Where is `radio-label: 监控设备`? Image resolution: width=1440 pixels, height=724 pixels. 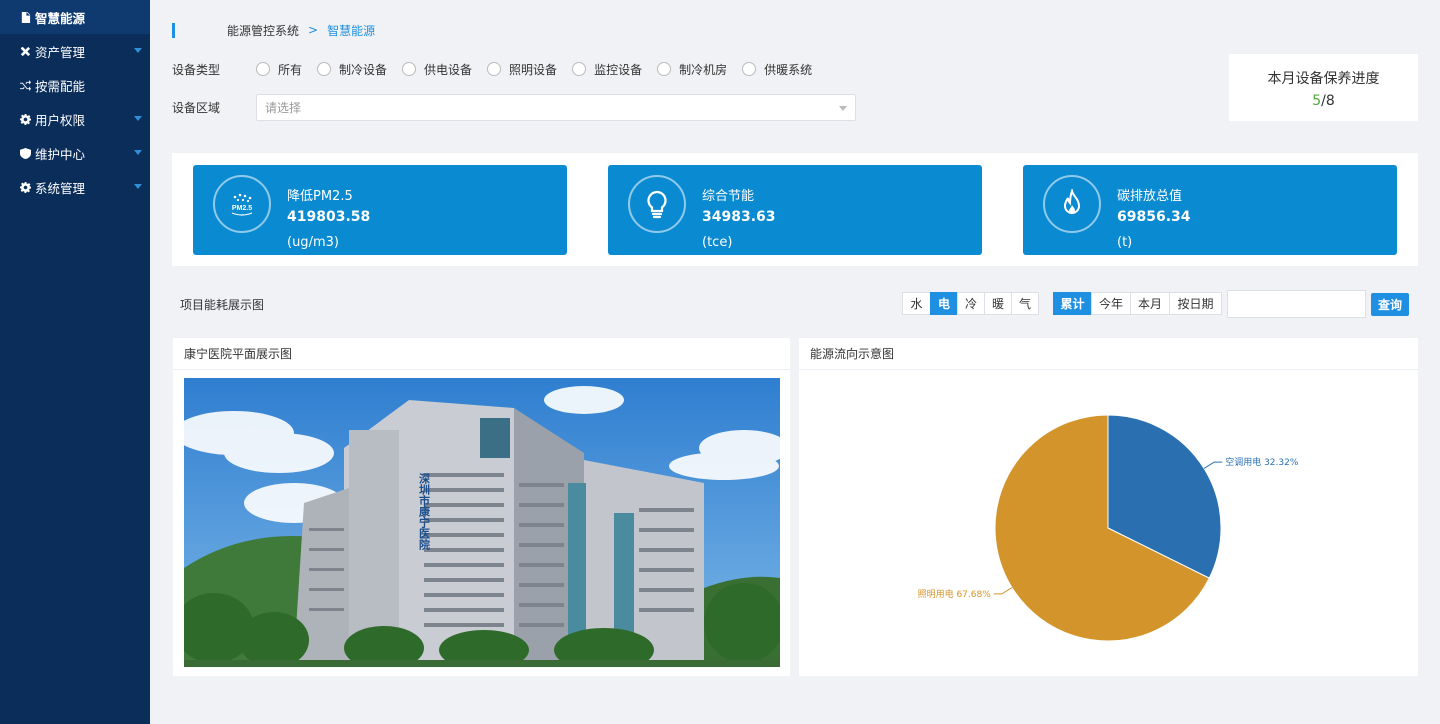 radio-label: 监控设备 is located at coordinates (618, 69).